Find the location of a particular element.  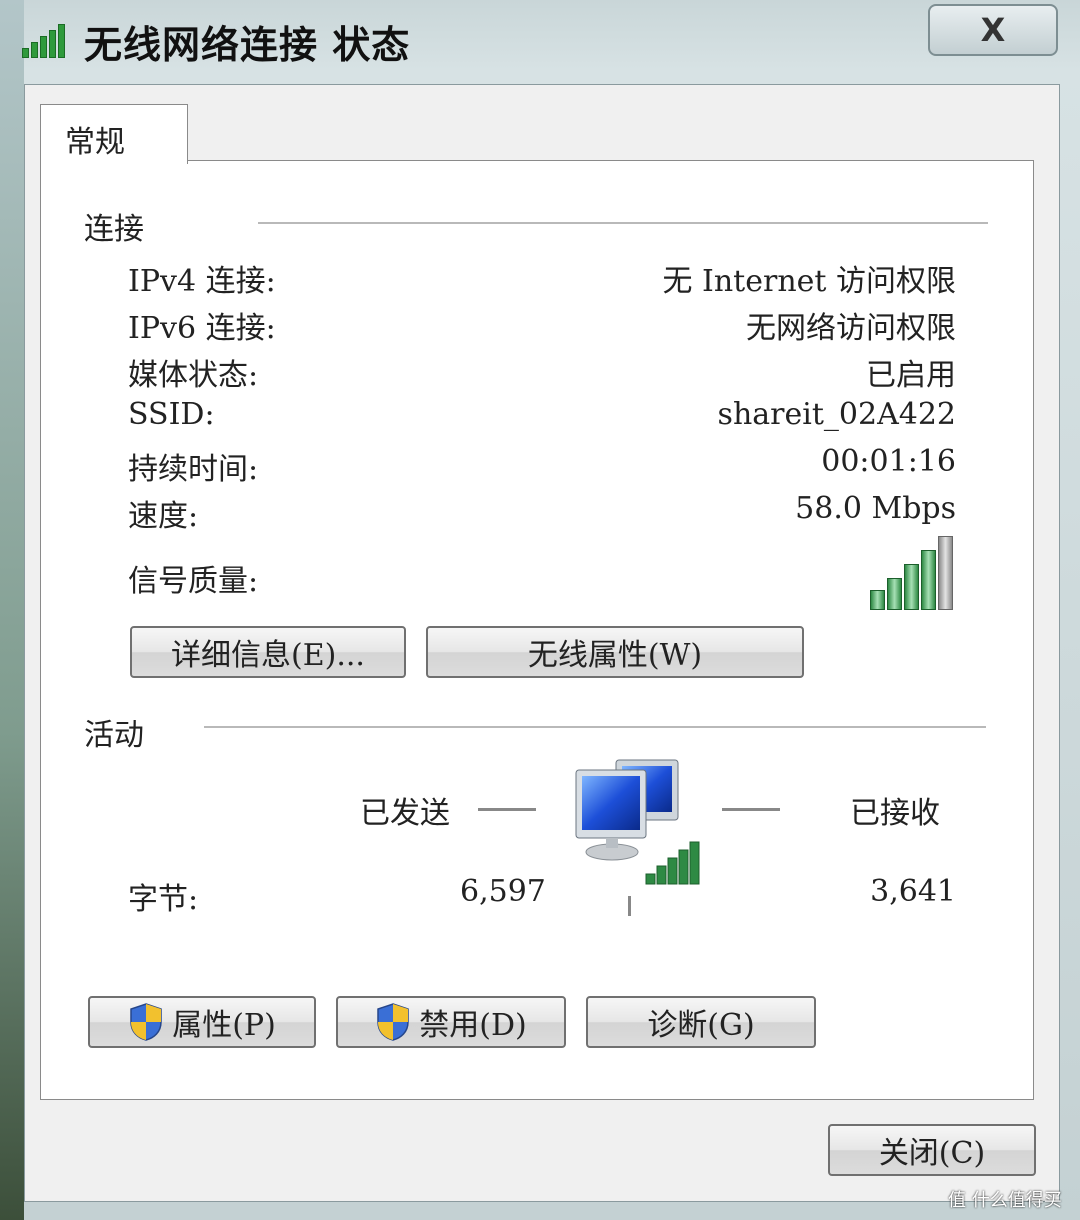

ipv6-value: 无网络访问权限 is located at coordinates (851, 328).